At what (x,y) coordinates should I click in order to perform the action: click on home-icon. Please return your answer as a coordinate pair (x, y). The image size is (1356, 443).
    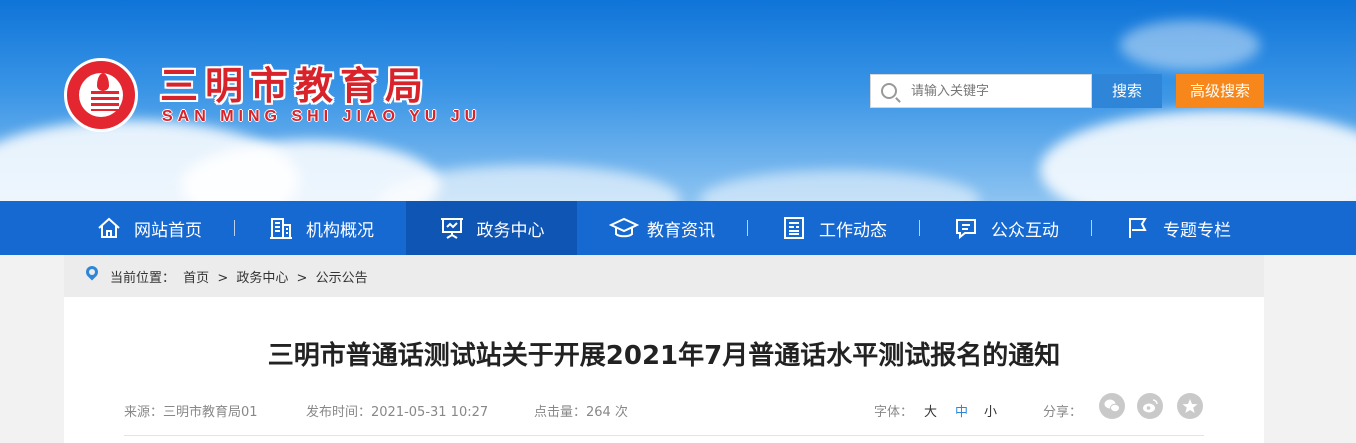
    Looking at the image, I should click on (109, 228).